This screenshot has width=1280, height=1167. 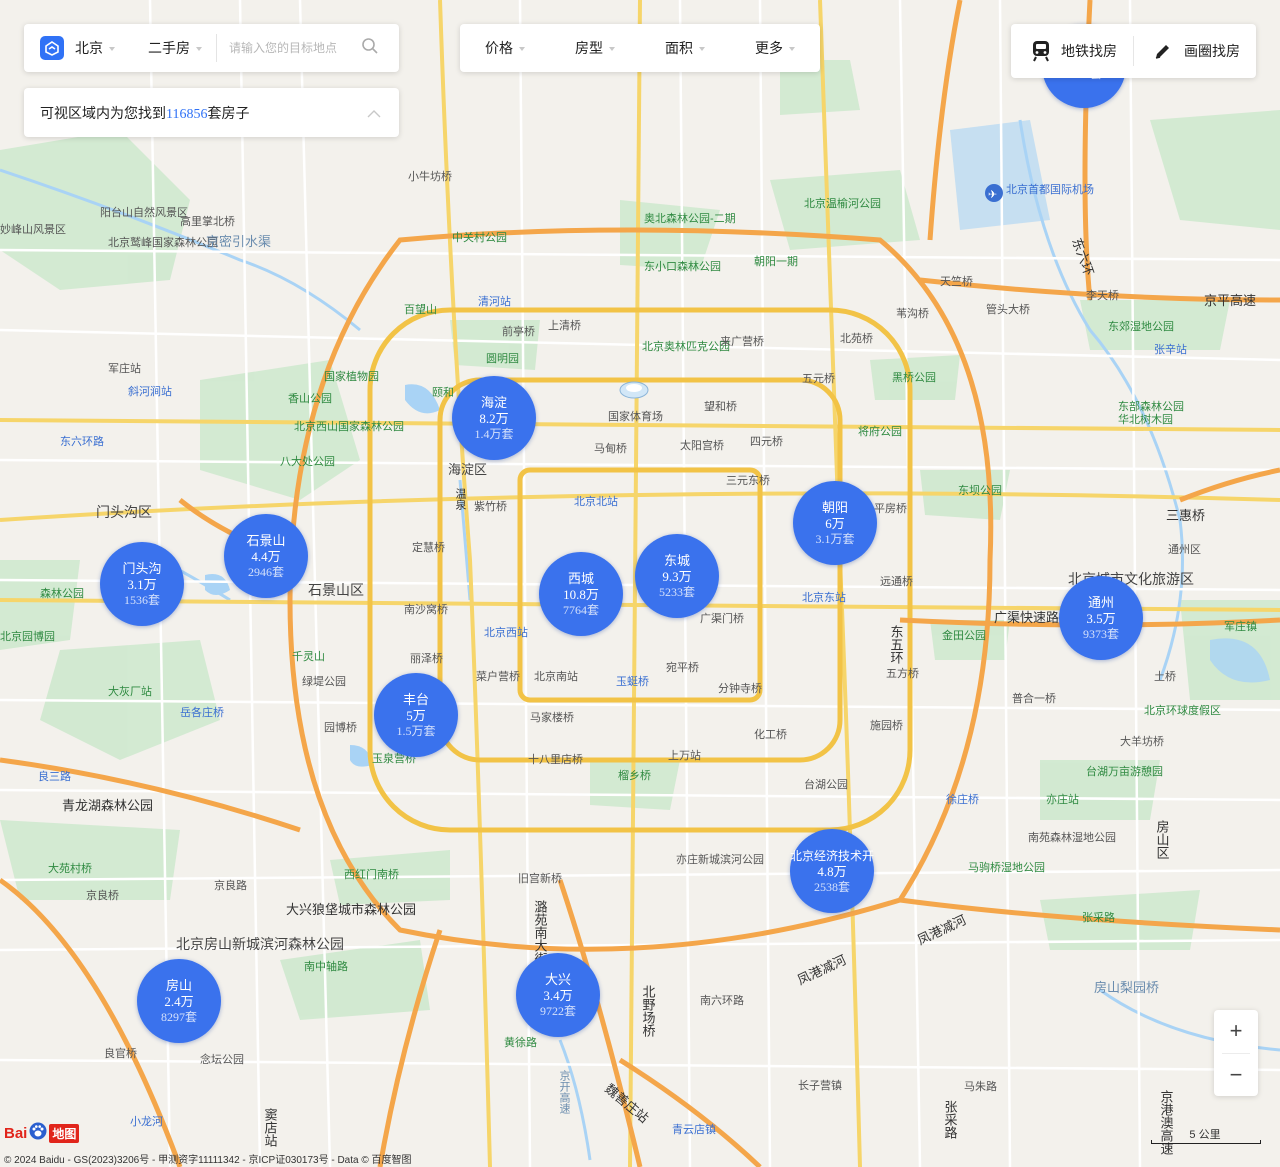 I want to click on place-label: 上清桥, so click(x=564, y=325).